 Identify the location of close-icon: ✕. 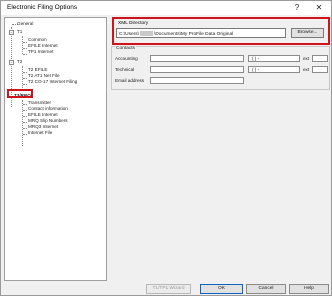
(319, 8).